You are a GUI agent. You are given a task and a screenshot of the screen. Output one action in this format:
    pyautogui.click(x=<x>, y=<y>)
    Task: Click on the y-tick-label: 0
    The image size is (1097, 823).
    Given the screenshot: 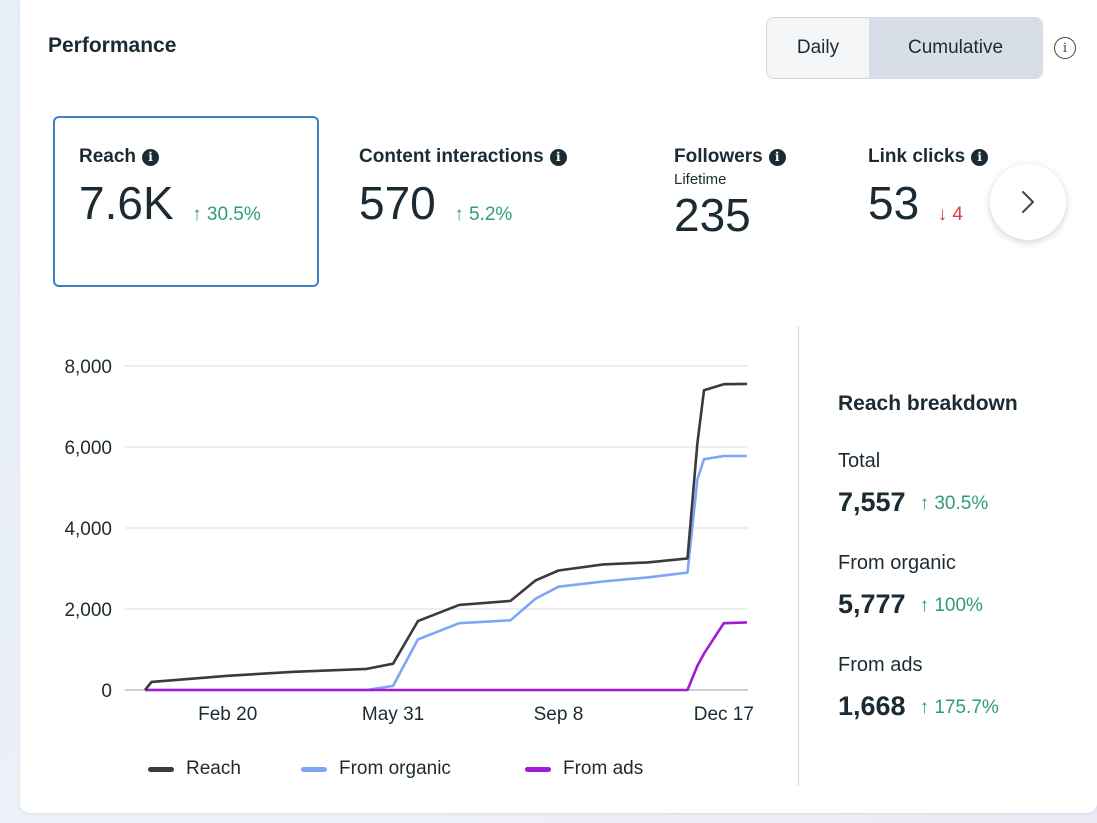 What is the action you would take?
    pyautogui.click(x=106, y=691)
    